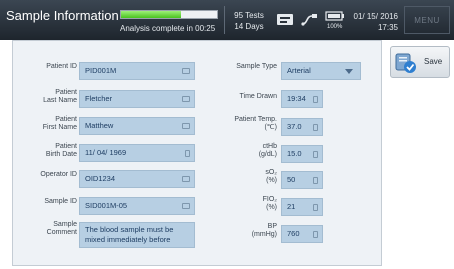 The width and height of the screenshot is (454, 269). Describe the element at coordinates (302, 234) in the screenshot. I see `bp-field: 760` at that location.